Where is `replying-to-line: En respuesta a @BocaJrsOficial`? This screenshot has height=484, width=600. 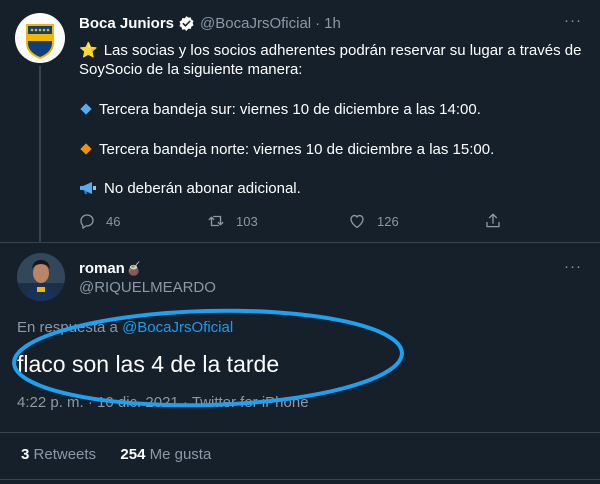
replying-to-line: En respuesta a @BocaJrsOficial is located at coordinates (125, 327).